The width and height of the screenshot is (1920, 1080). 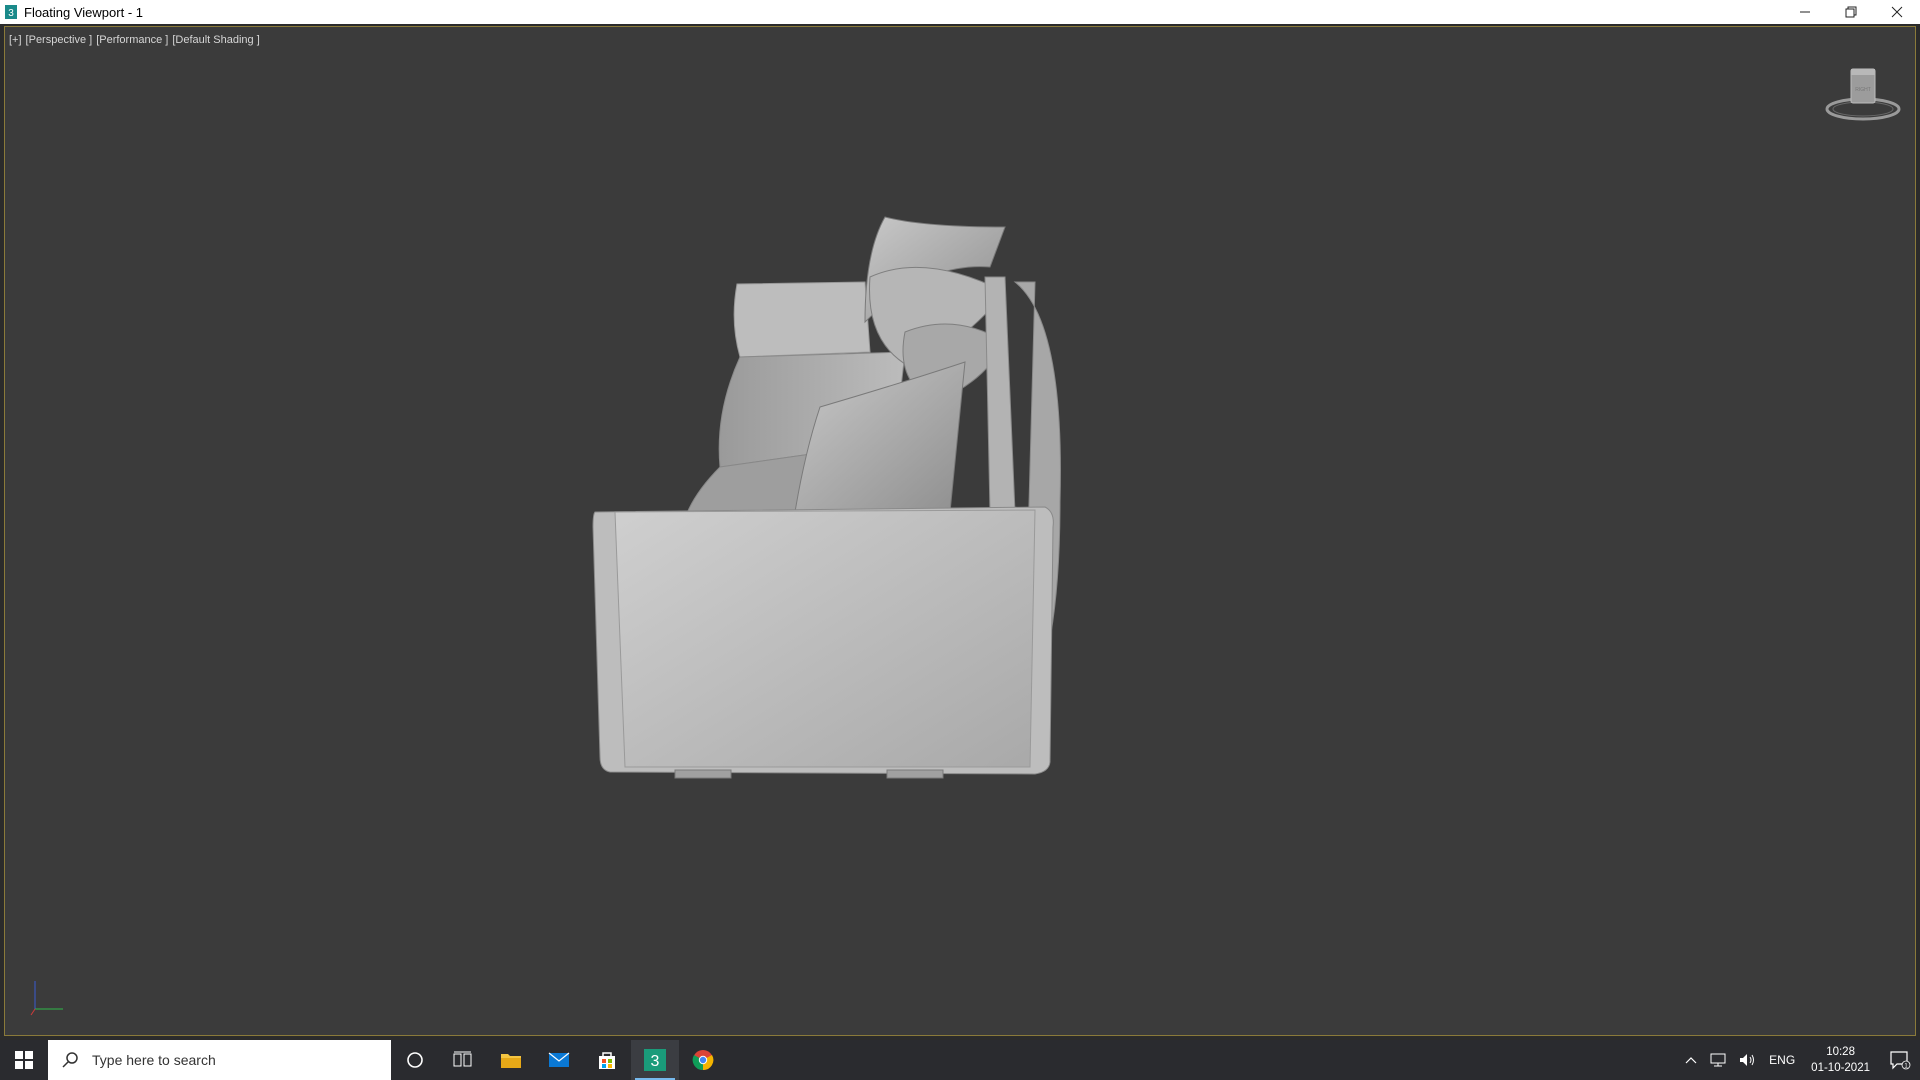 I want to click on chevron-up-icon, so click(x=1691, y=1060).